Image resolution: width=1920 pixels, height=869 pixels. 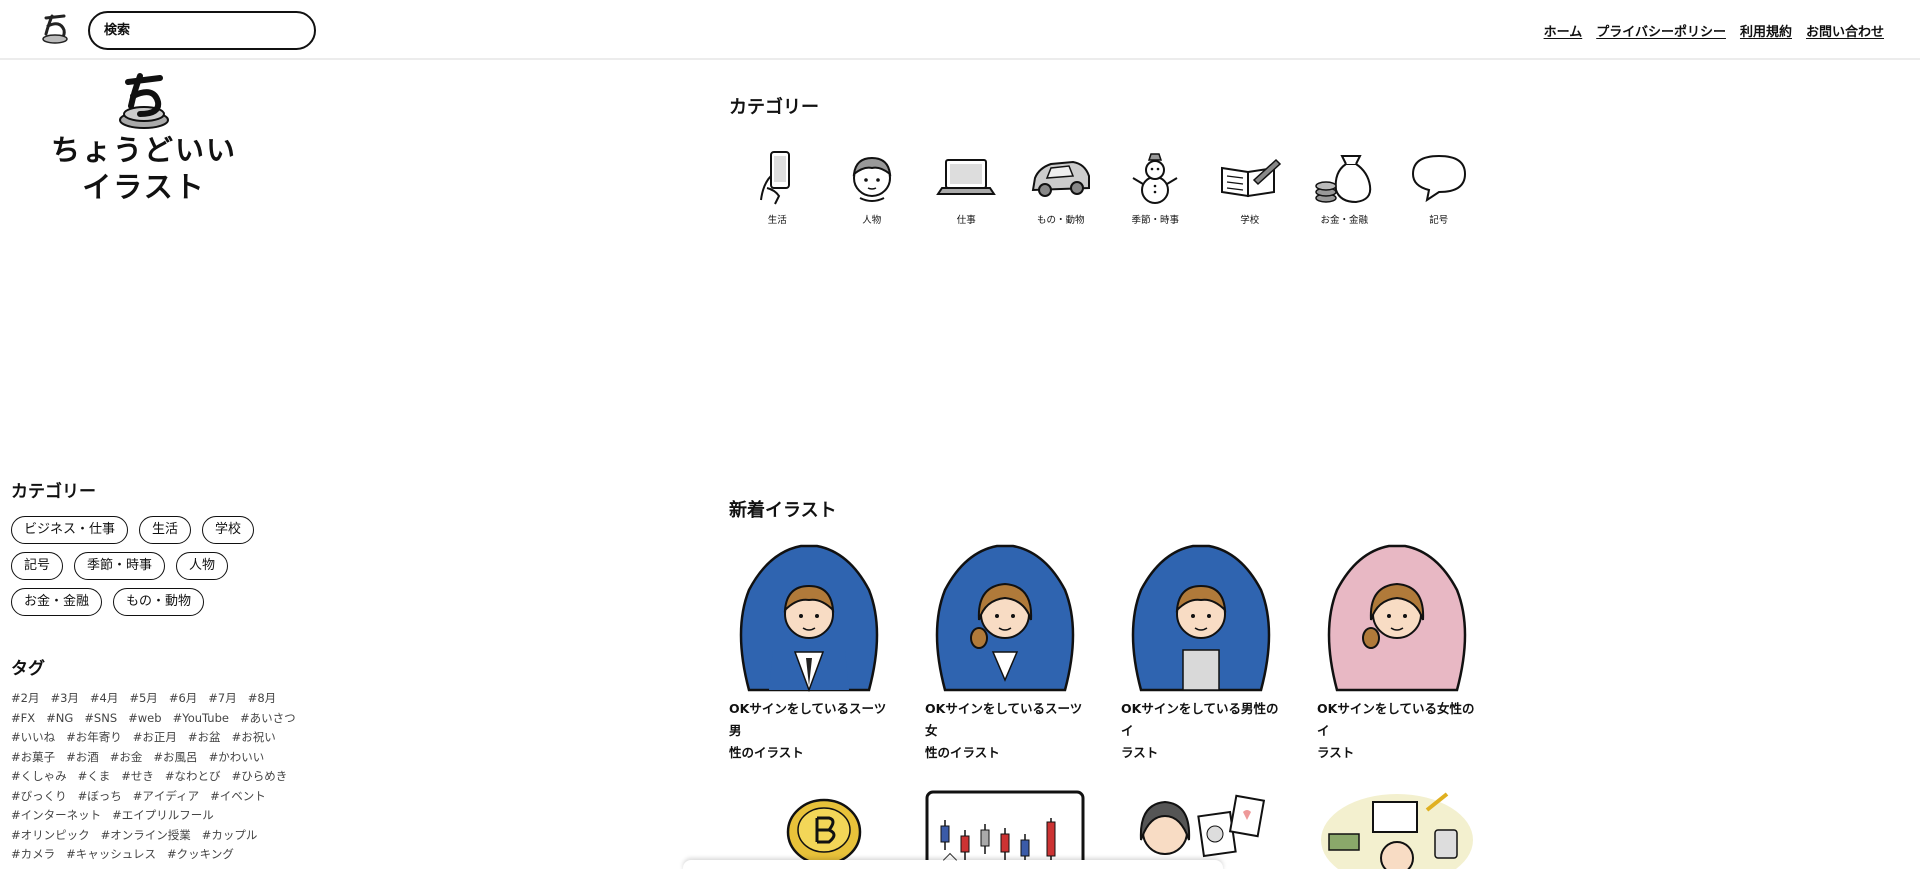 What do you see at coordinates (230, 836) in the screenshot?
I see `tag-link: #カップル` at bounding box center [230, 836].